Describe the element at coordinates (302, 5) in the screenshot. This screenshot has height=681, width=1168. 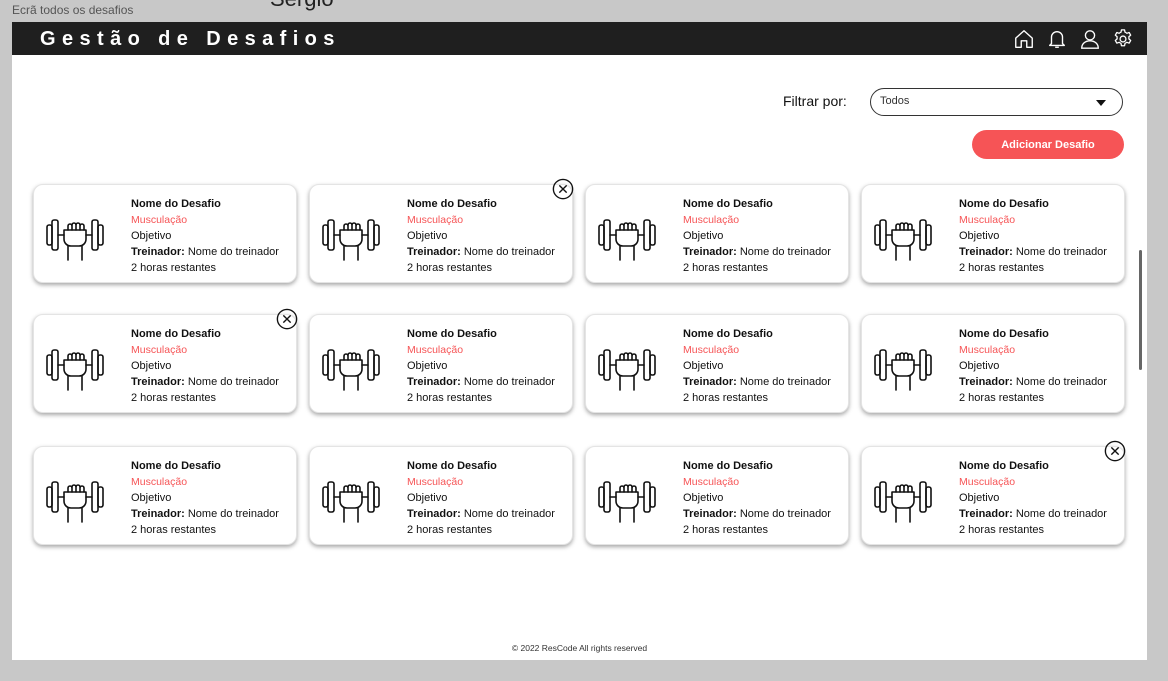
I see `author-label: Sergio` at that location.